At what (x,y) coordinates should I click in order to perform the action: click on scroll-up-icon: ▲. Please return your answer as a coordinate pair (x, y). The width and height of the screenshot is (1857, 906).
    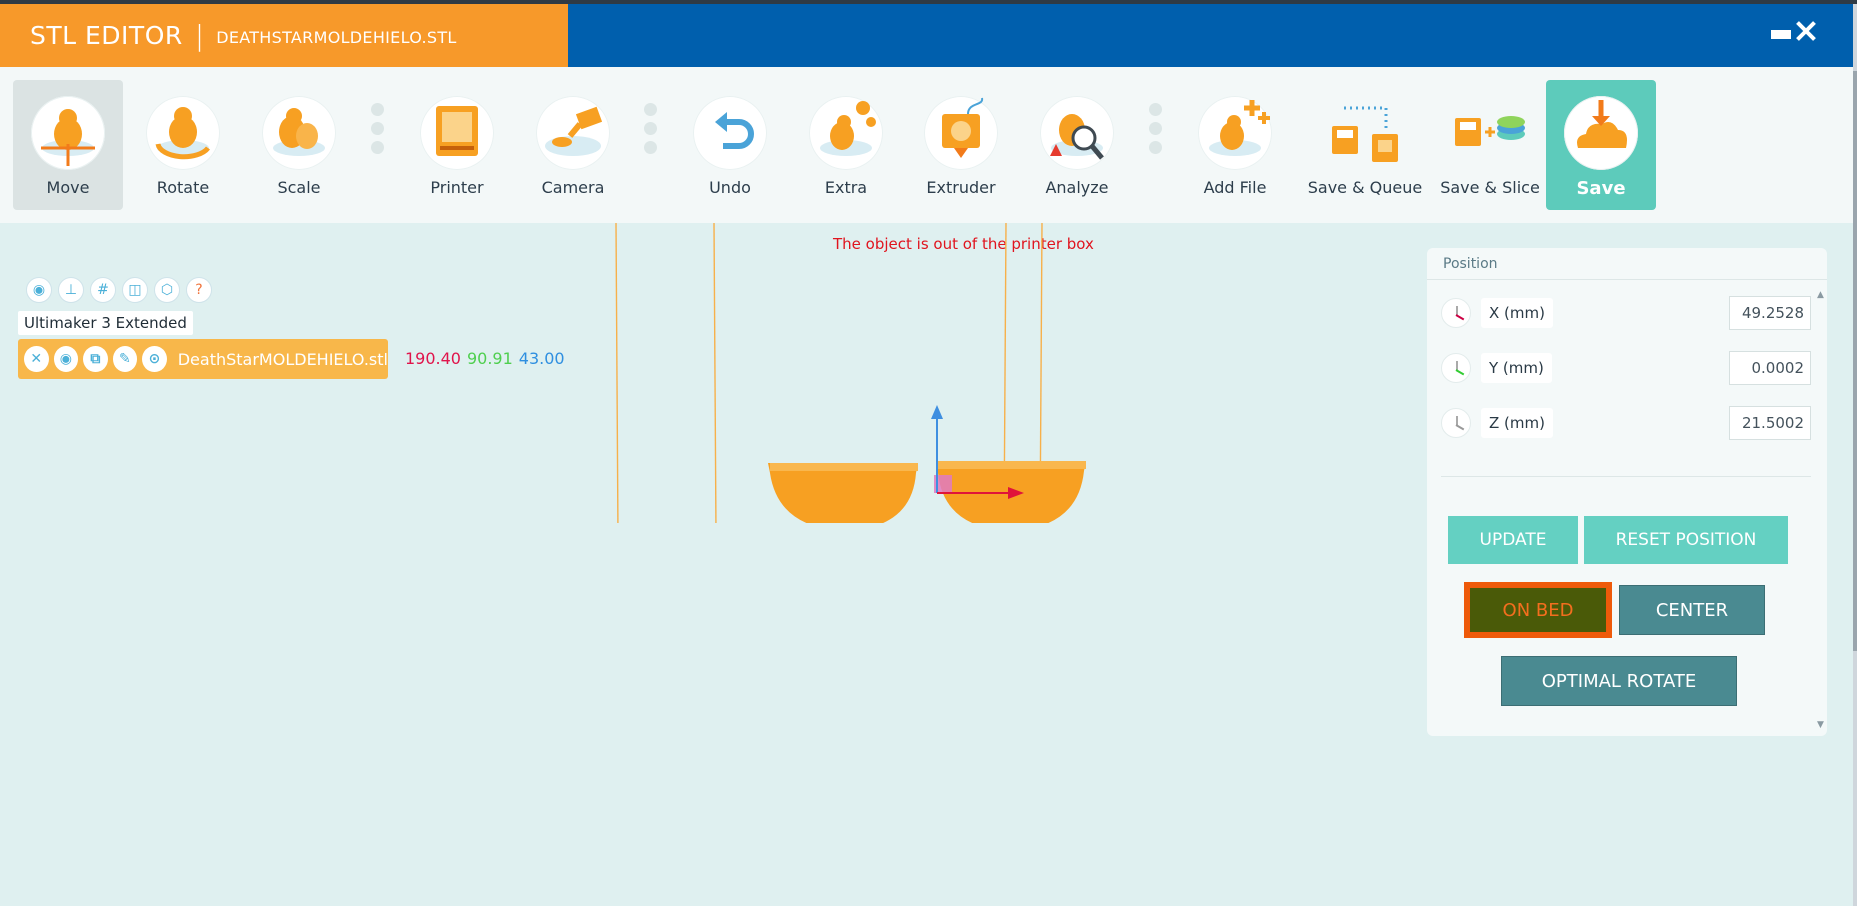
    Looking at the image, I should click on (1820, 295).